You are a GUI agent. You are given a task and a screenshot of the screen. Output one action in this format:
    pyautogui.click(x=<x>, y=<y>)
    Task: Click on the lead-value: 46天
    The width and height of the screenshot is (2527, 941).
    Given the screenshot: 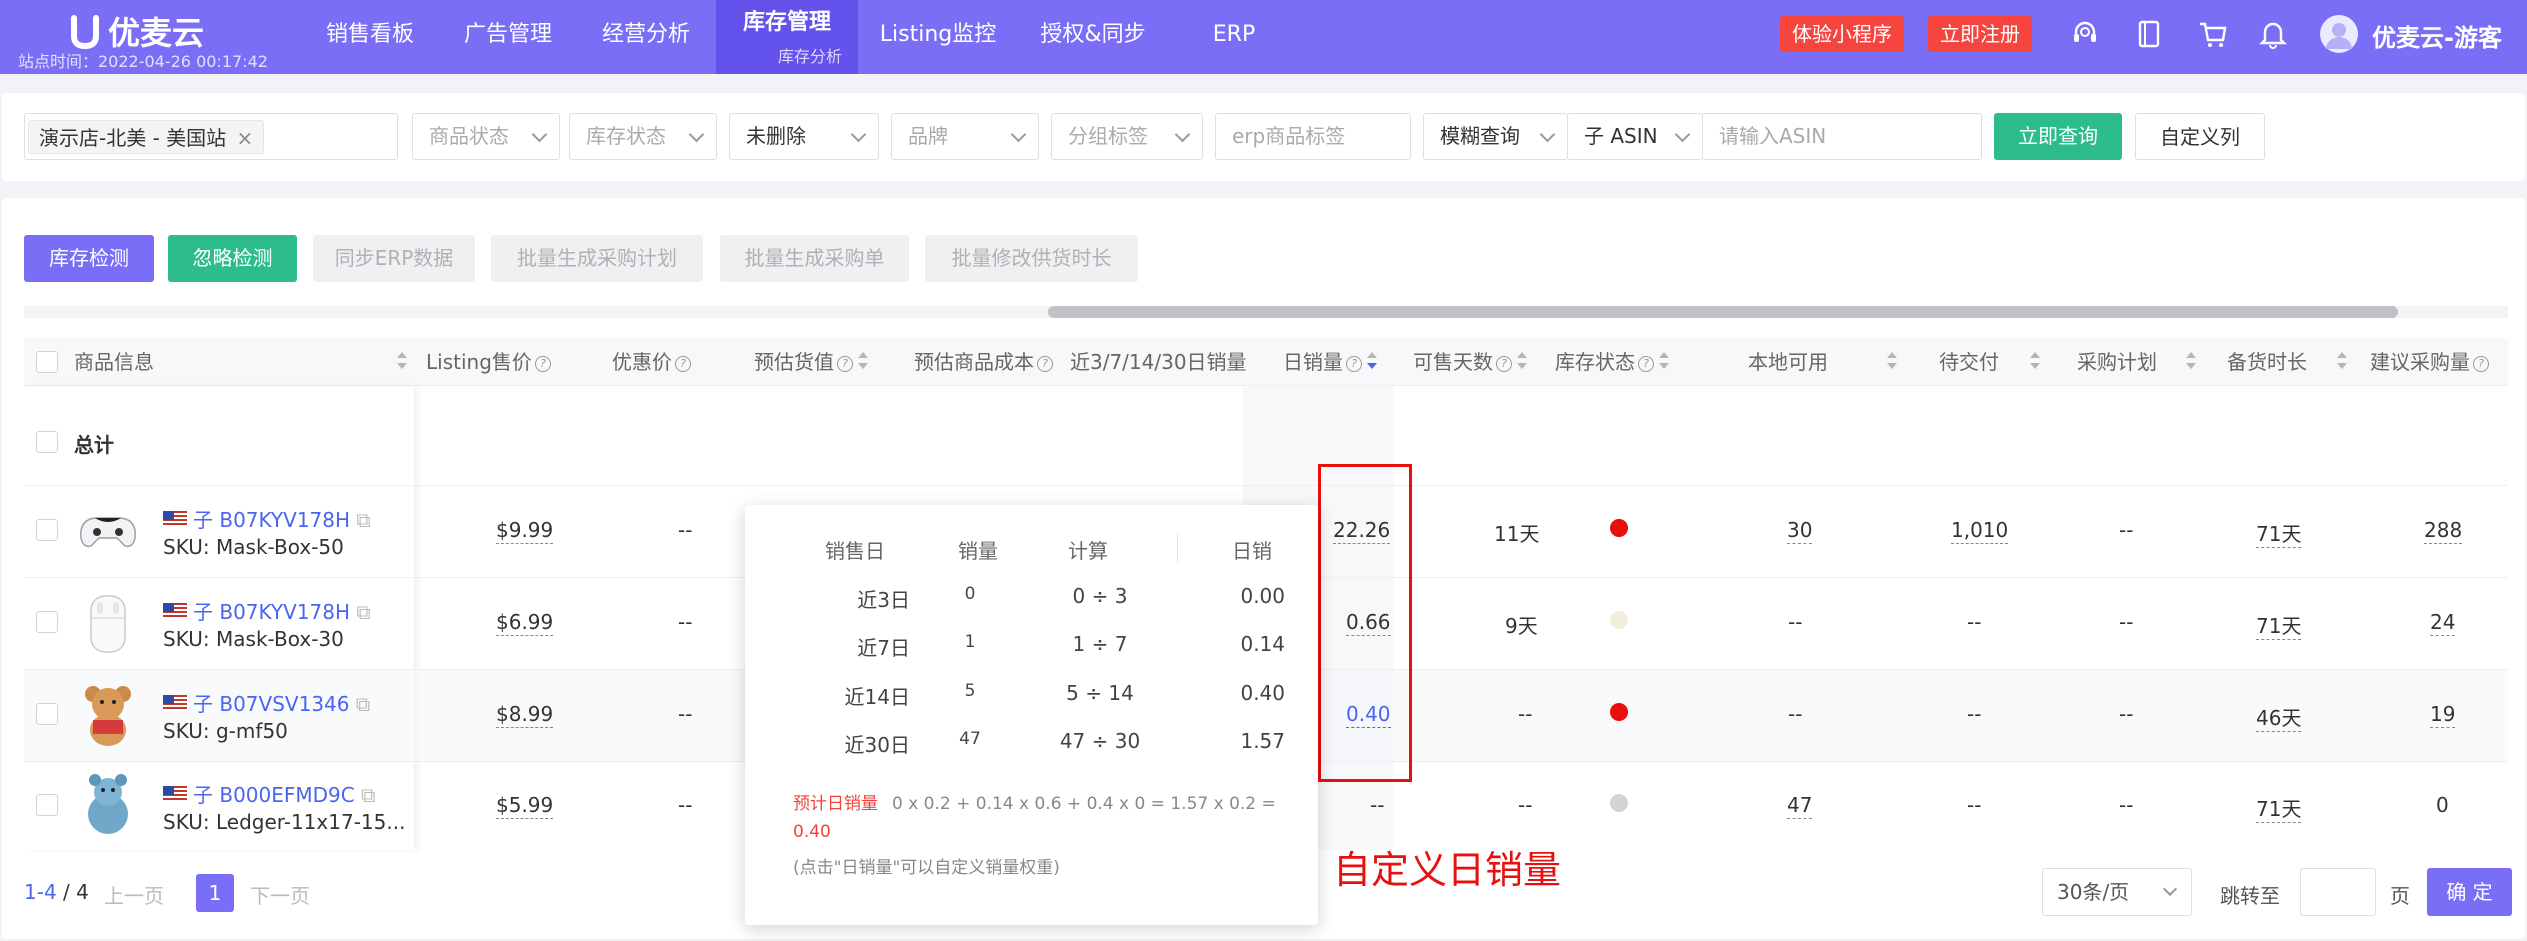 What is the action you would take?
    pyautogui.click(x=2279, y=719)
    